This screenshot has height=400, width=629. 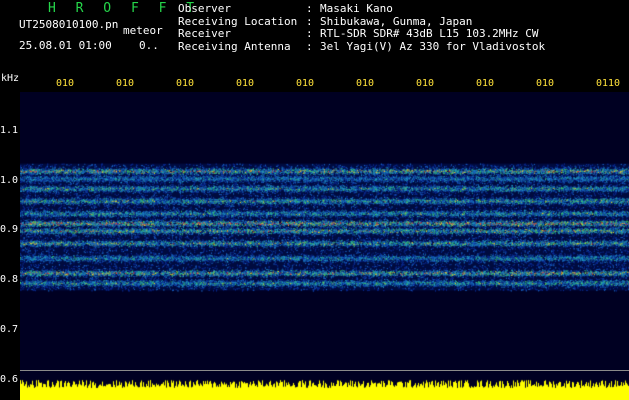 I want to click on info-value: 3el Yagi(V) Az 330 for Vladivostok, so click(x=433, y=46).